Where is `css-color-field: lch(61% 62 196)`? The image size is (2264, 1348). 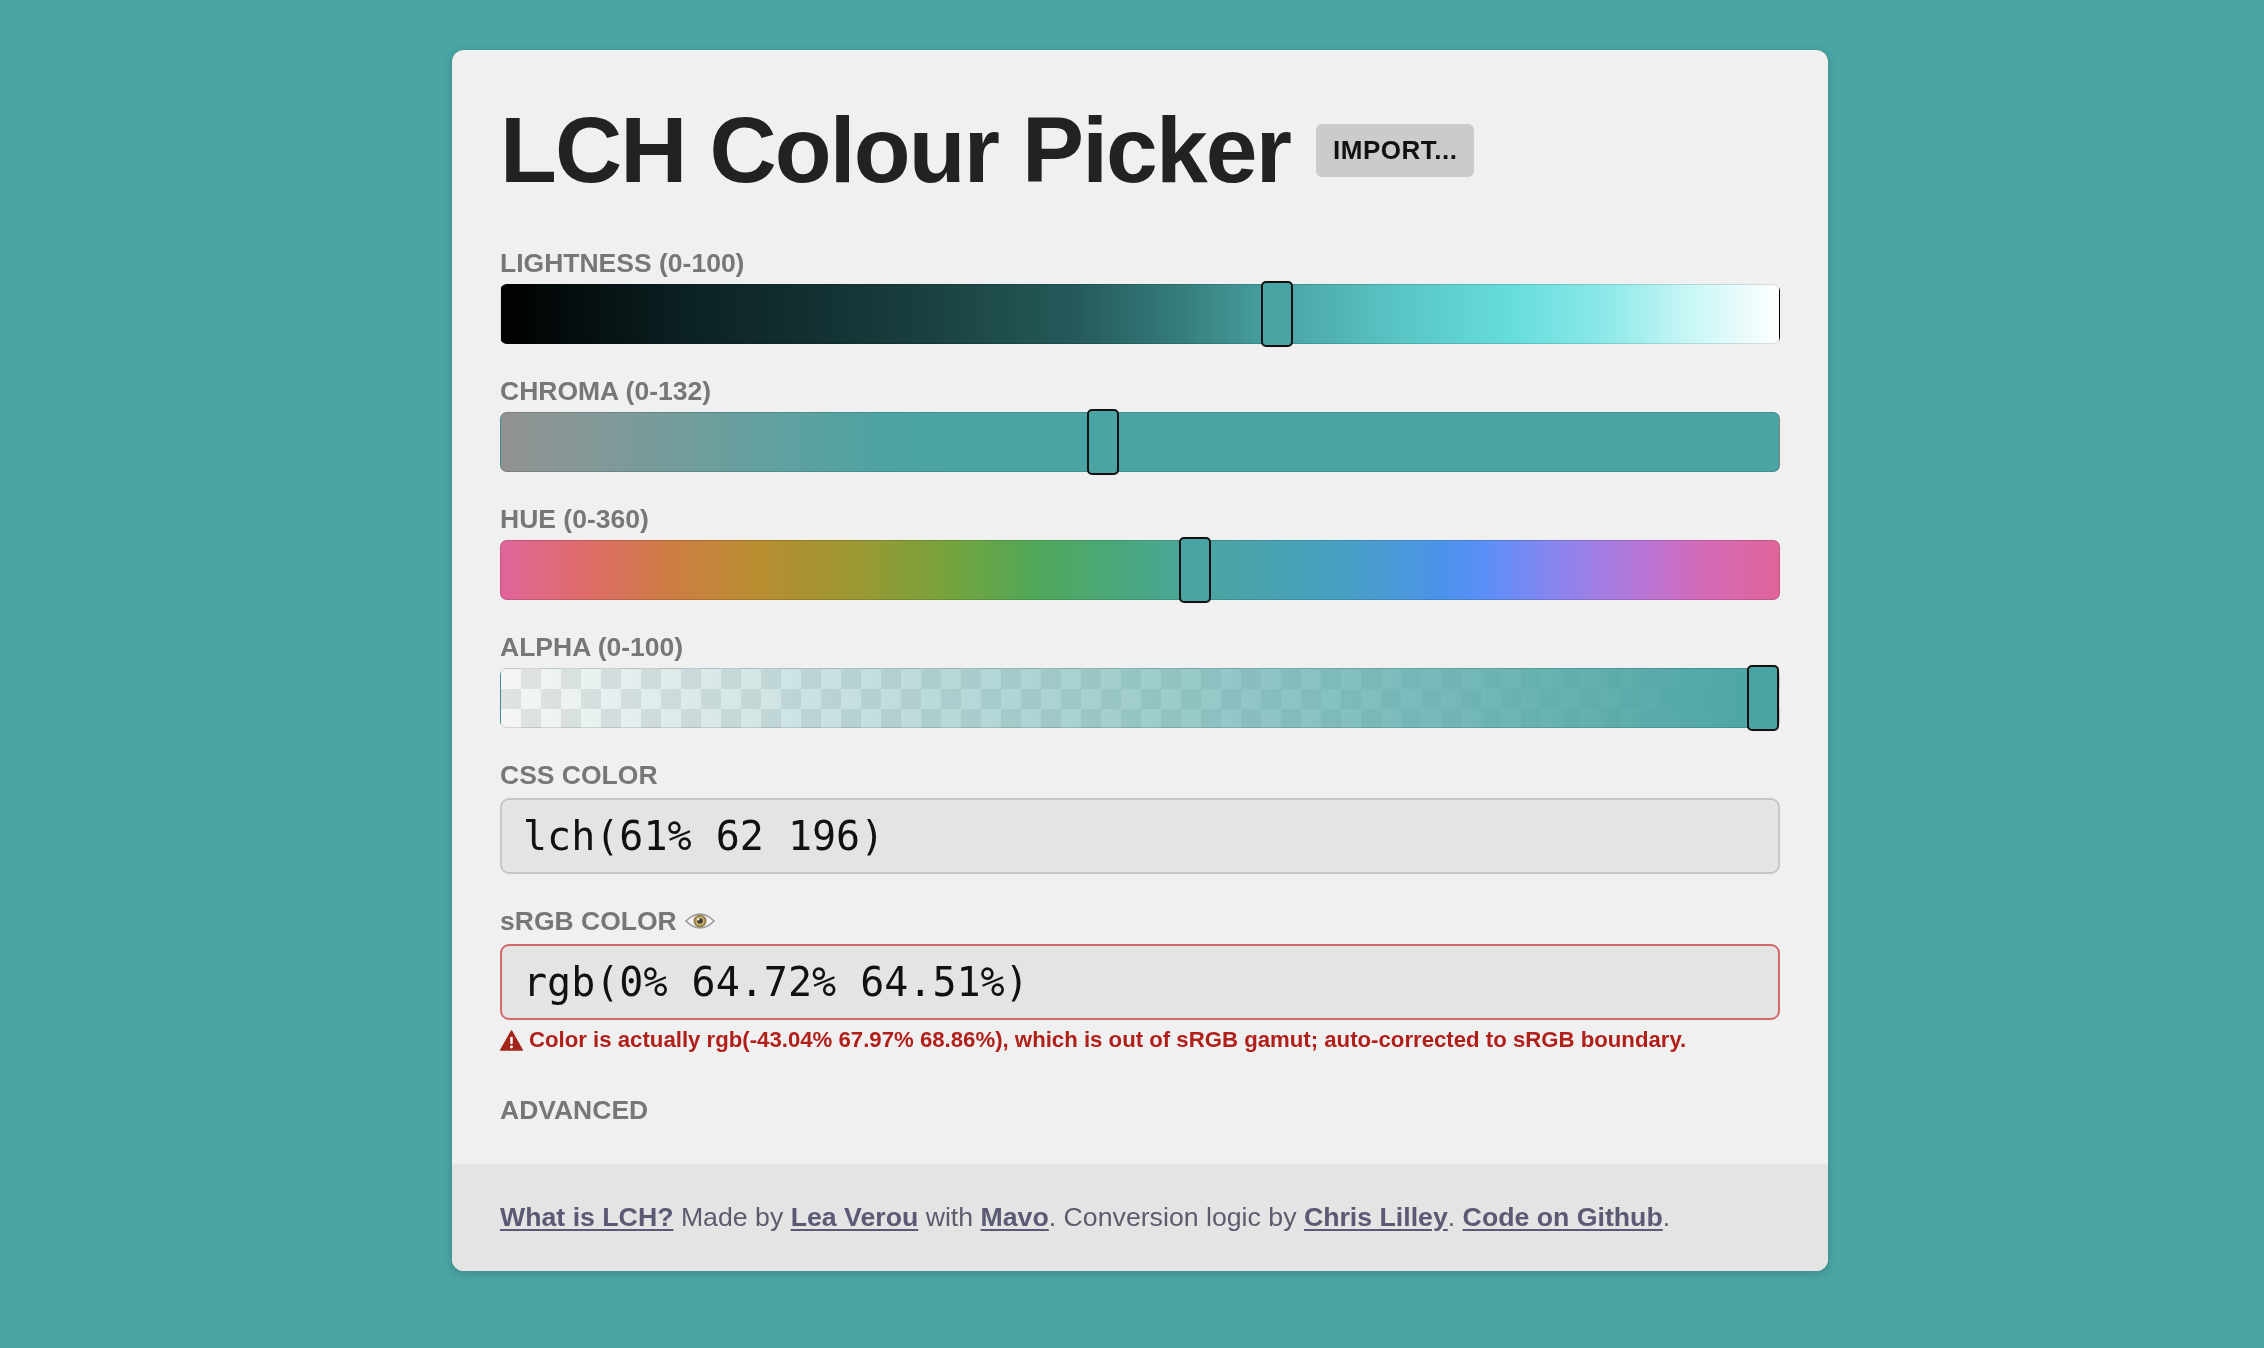
css-color-field: lch(61% 62 196) is located at coordinates (1140, 836).